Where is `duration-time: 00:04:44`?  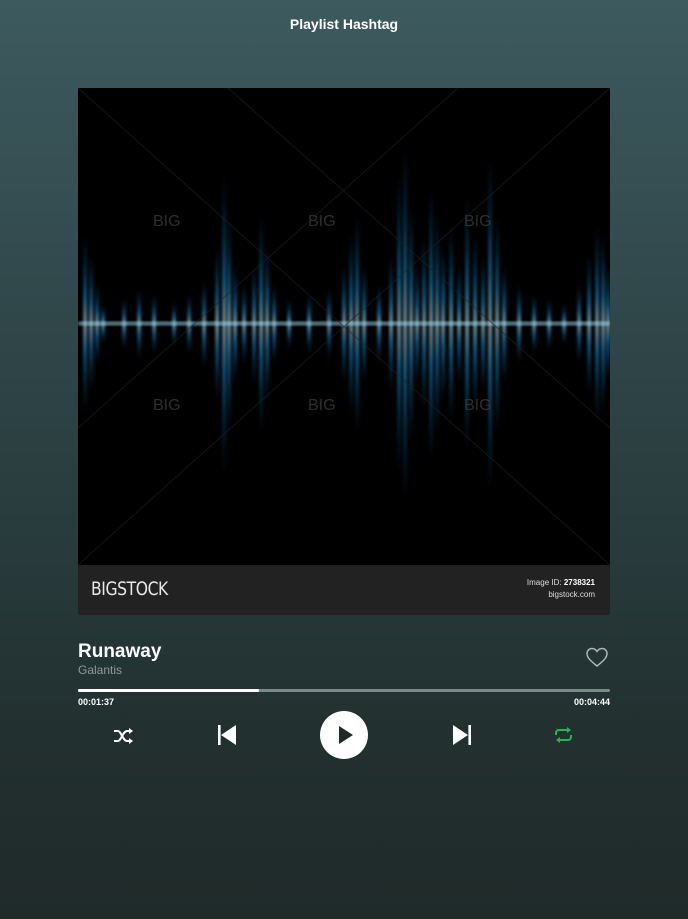
duration-time: 00:04:44 is located at coordinates (591, 702).